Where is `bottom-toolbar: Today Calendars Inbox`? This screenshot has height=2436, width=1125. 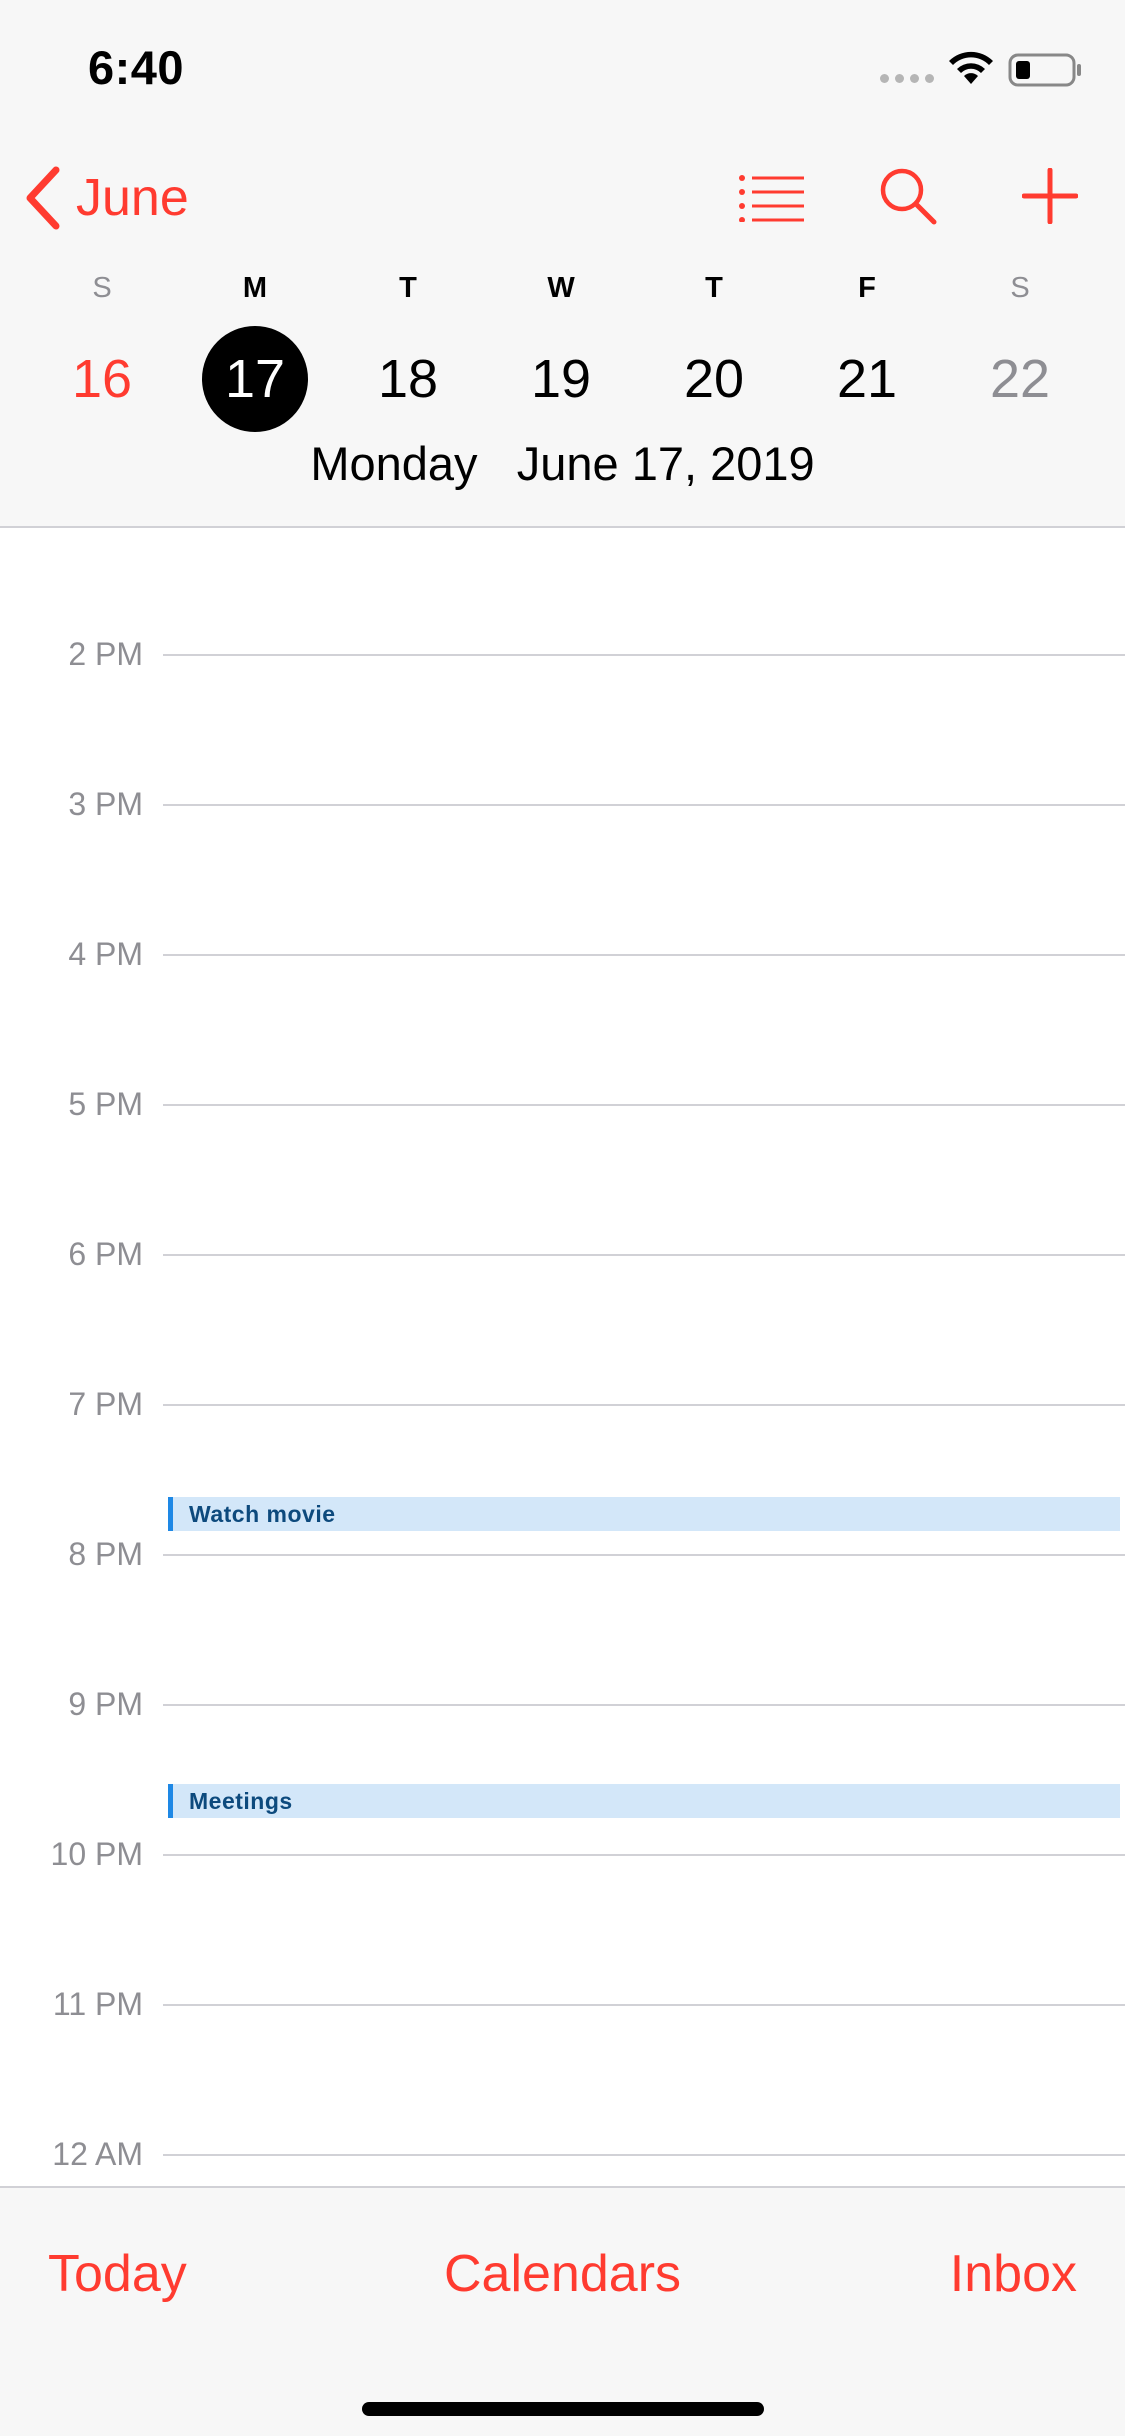 bottom-toolbar: Today Calendars Inbox is located at coordinates (562, 2311).